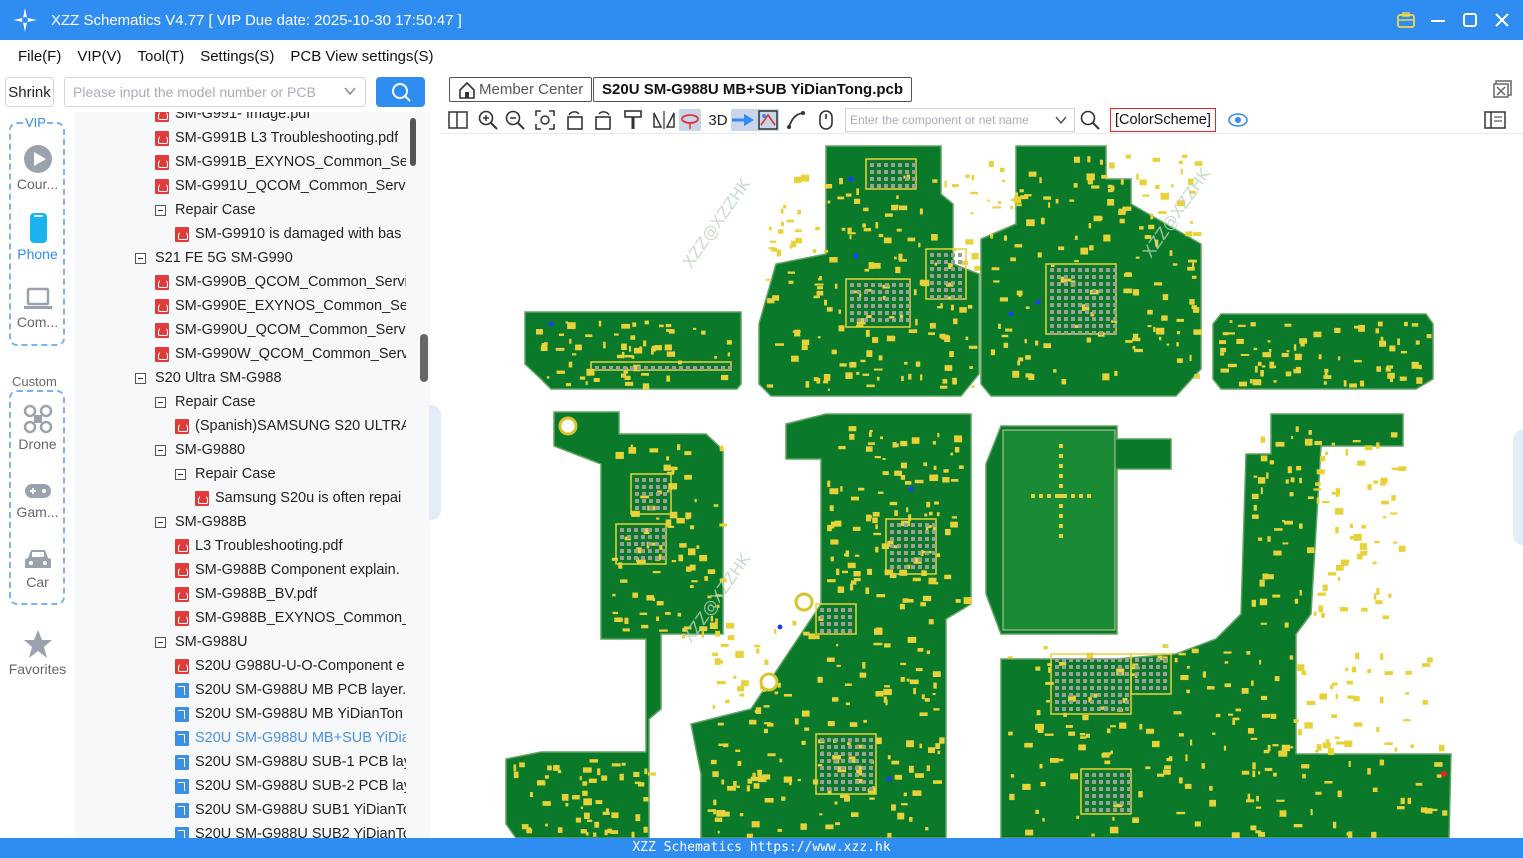  Describe the element at coordinates (290, 690) in the screenshot. I see `tree-row: S20U SM-G988U MB PCB layer.p` at that location.